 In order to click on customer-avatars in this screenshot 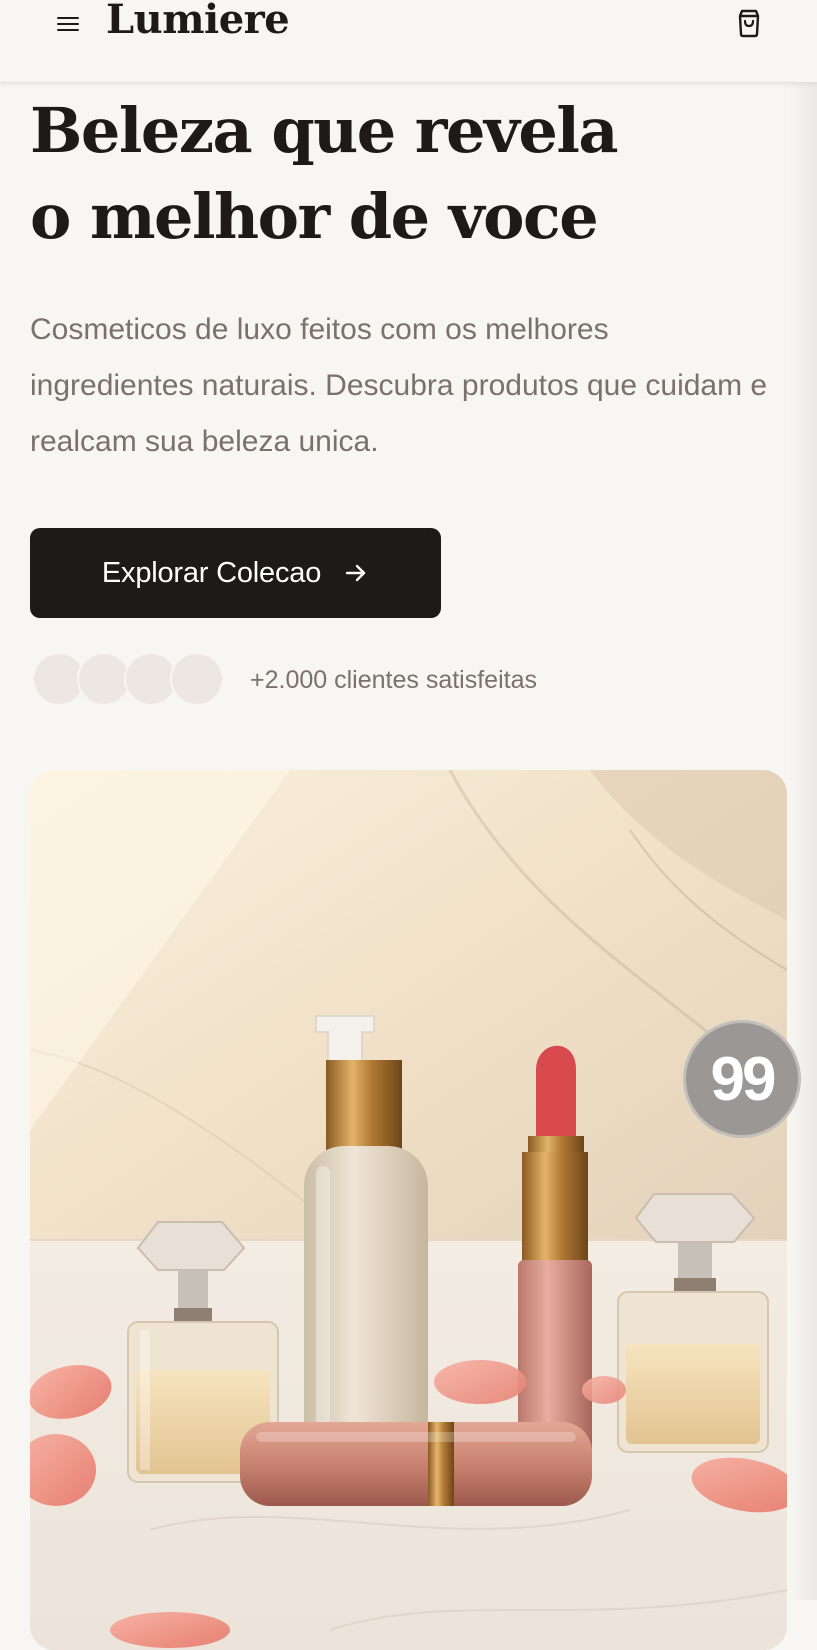, I will do `click(132, 680)`.